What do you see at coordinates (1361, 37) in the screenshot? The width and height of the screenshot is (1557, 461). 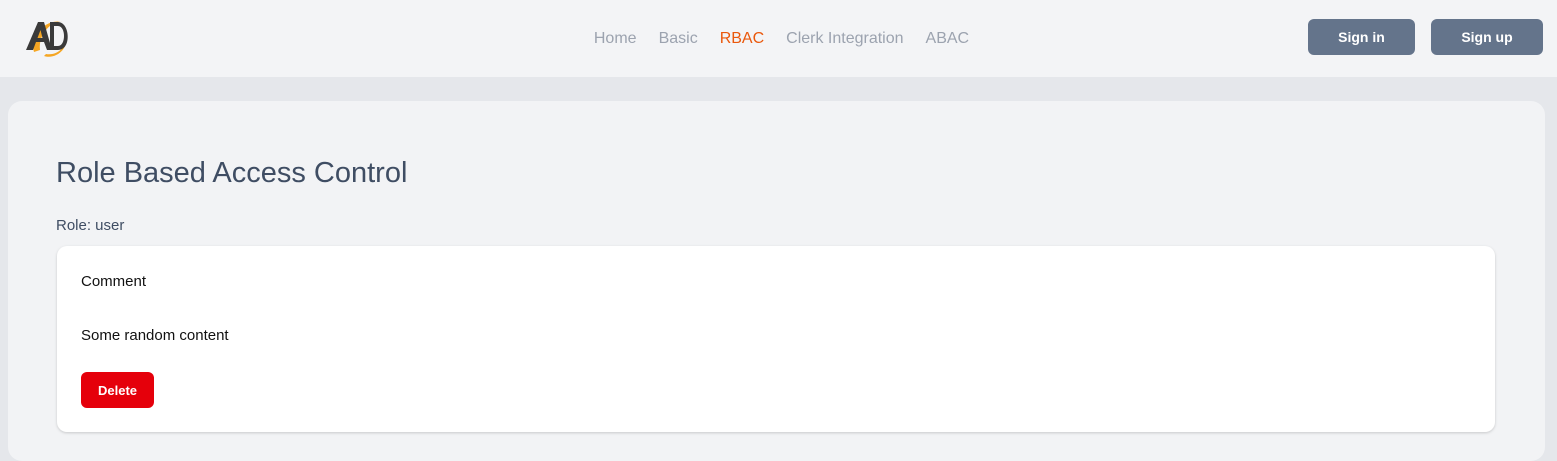 I see `sign-in-button: Sign in` at bounding box center [1361, 37].